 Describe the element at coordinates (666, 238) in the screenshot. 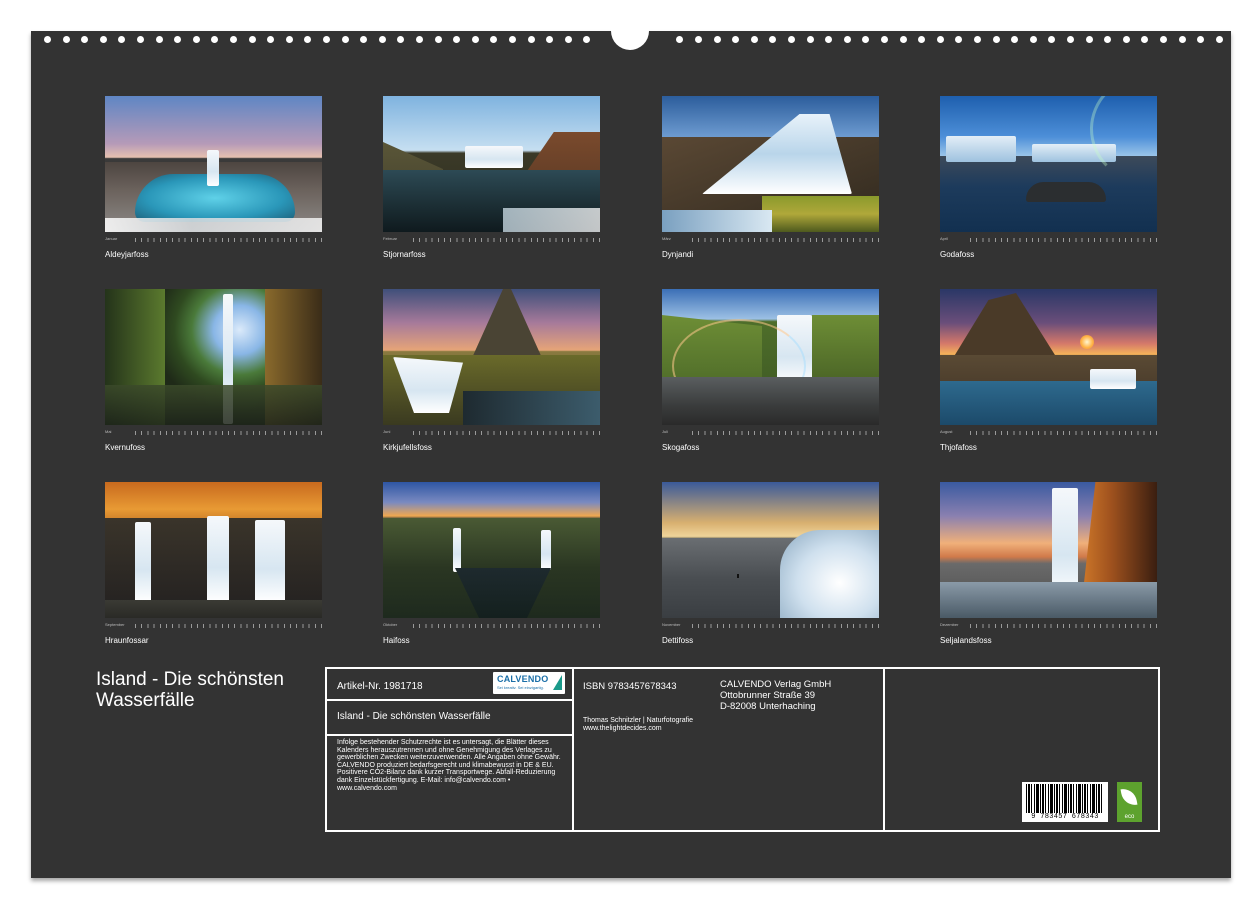

I see `month-label: März` at that location.